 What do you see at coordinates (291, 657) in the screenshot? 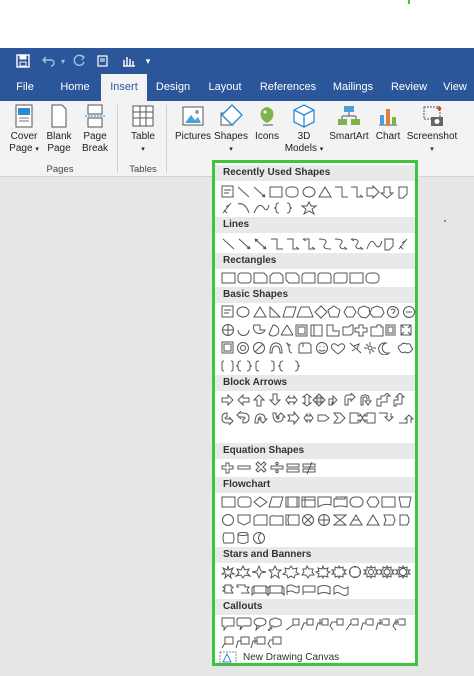
I see `new-drawing-canvas-item: New Drawing Canvas` at bounding box center [291, 657].